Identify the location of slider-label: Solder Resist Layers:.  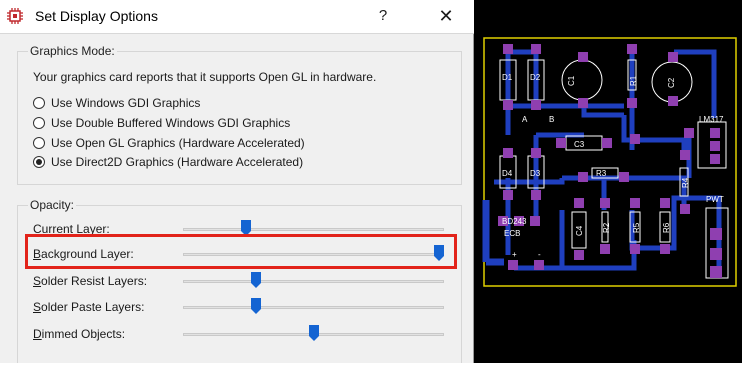
(90, 281).